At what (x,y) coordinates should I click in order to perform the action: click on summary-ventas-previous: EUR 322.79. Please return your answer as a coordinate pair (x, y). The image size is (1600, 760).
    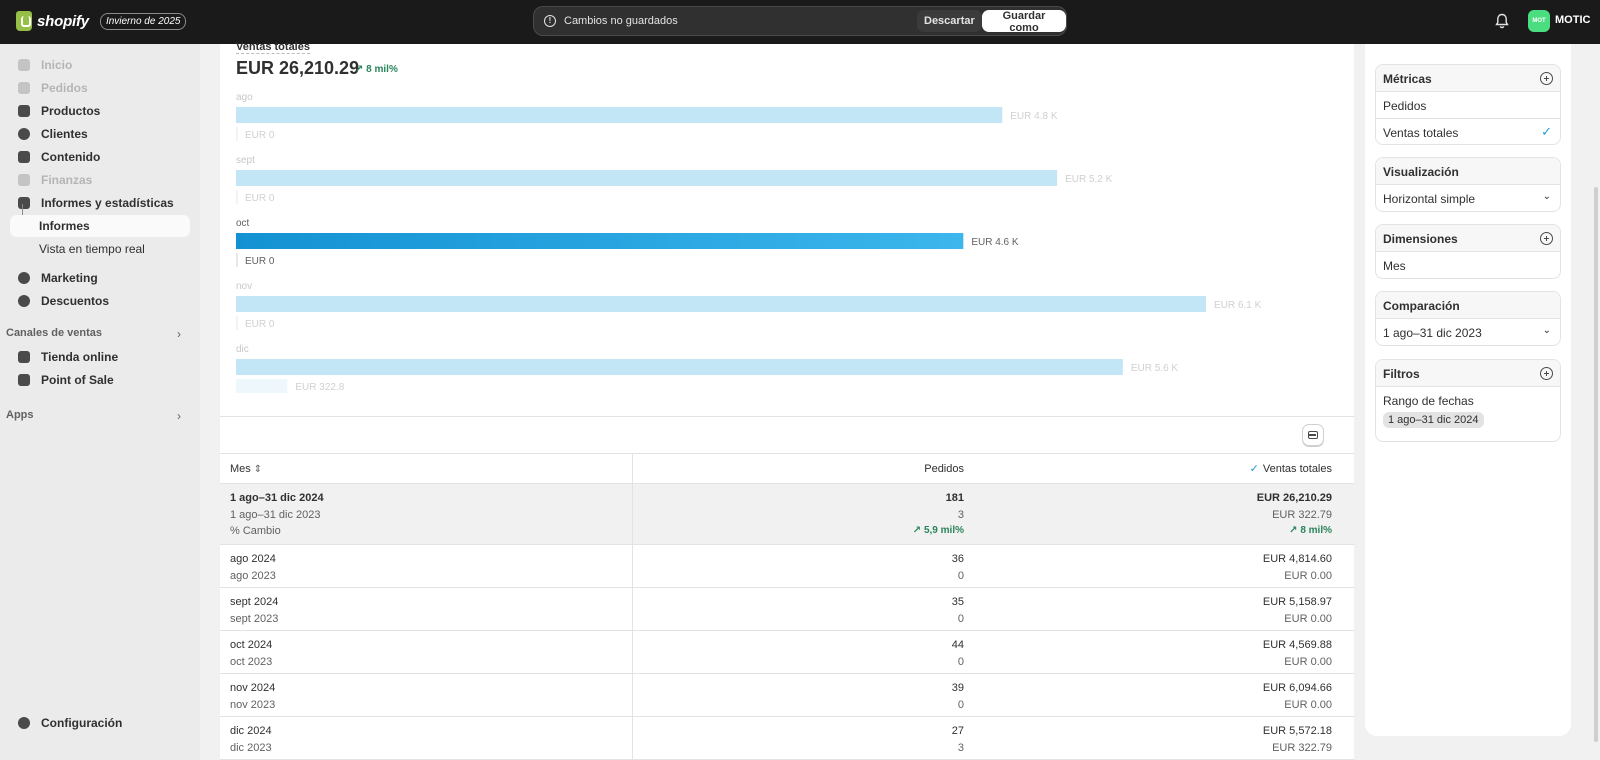
    Looking at the image, I should click on (1302, 514).